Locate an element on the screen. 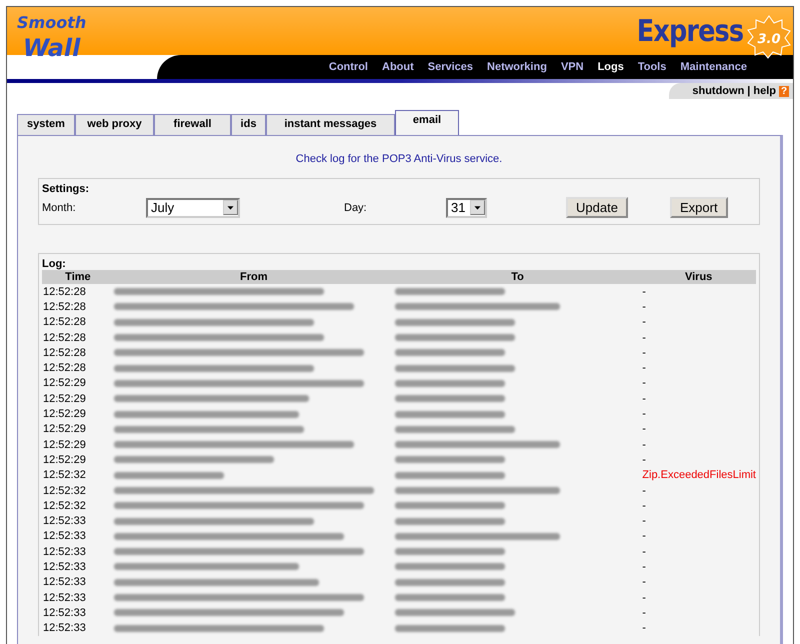  day-select: 31 is located at coordinates (466, 208).